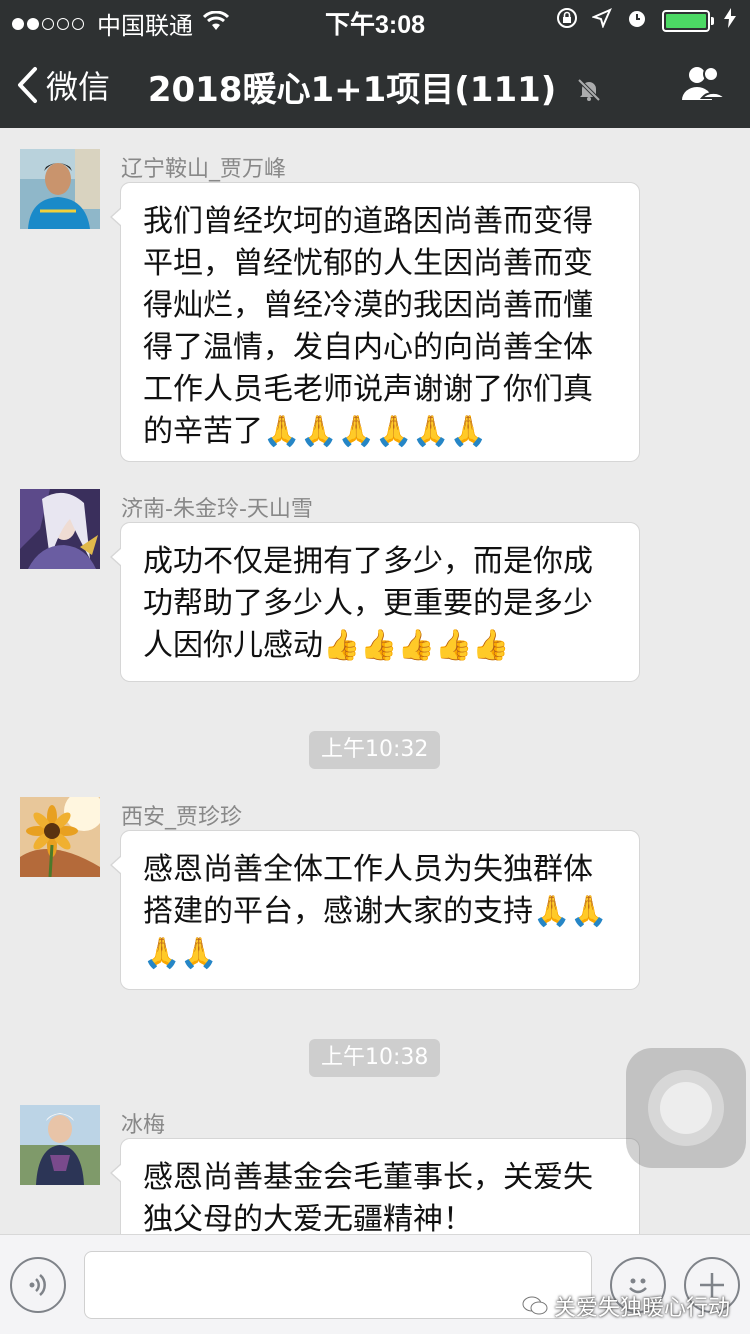 This screenshot has width=750, height=1334. What do you see at coordinates (375, 750) in the screenshot?
I see `timestamp: 上午10:32` at bounding box center [375, 750].